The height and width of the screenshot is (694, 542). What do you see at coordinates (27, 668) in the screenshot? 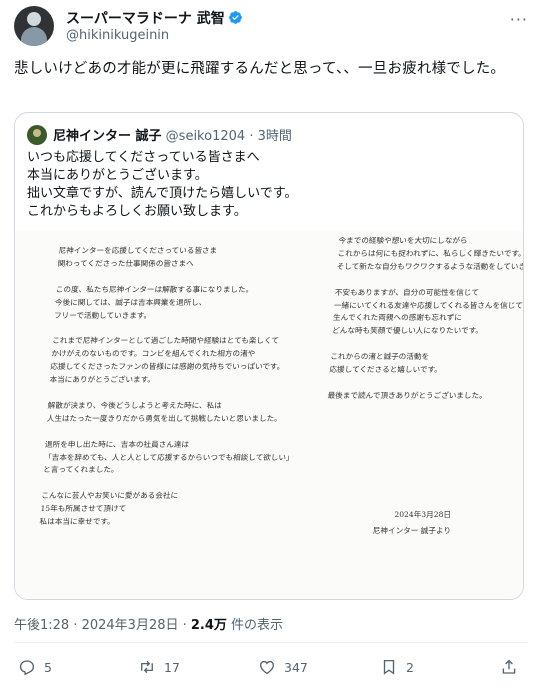
I see `reply-icon` at bounding box center [27, 668].